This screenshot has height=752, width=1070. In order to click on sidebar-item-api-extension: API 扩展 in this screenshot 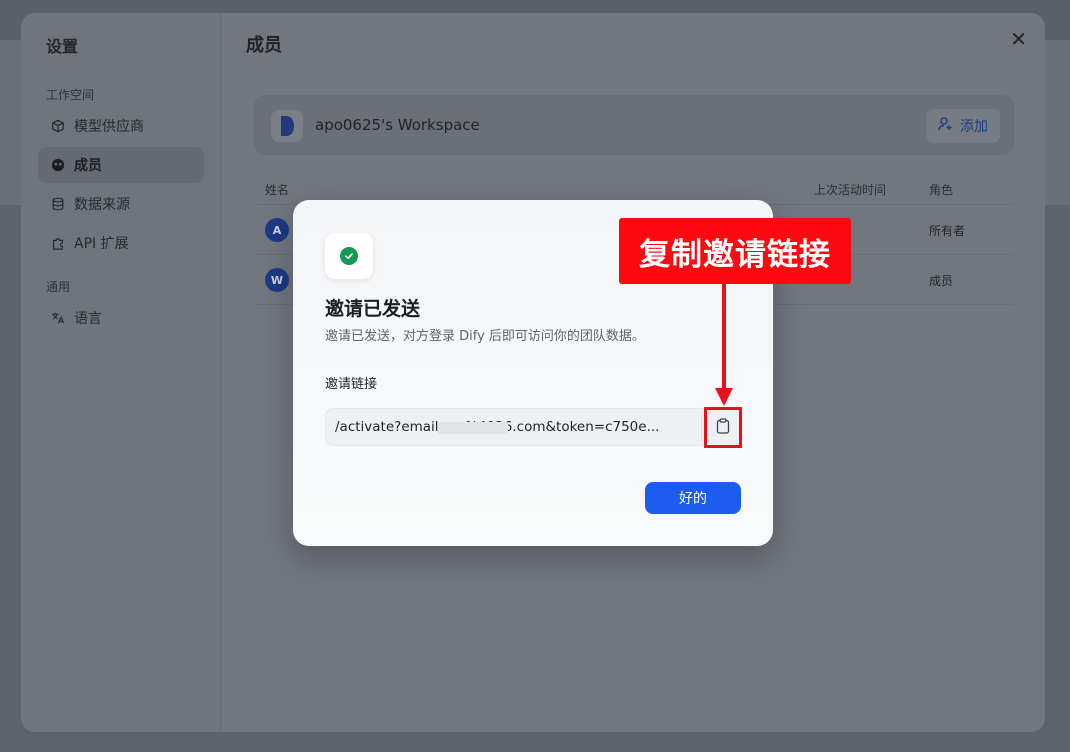, I will do `click(121, 243)`.